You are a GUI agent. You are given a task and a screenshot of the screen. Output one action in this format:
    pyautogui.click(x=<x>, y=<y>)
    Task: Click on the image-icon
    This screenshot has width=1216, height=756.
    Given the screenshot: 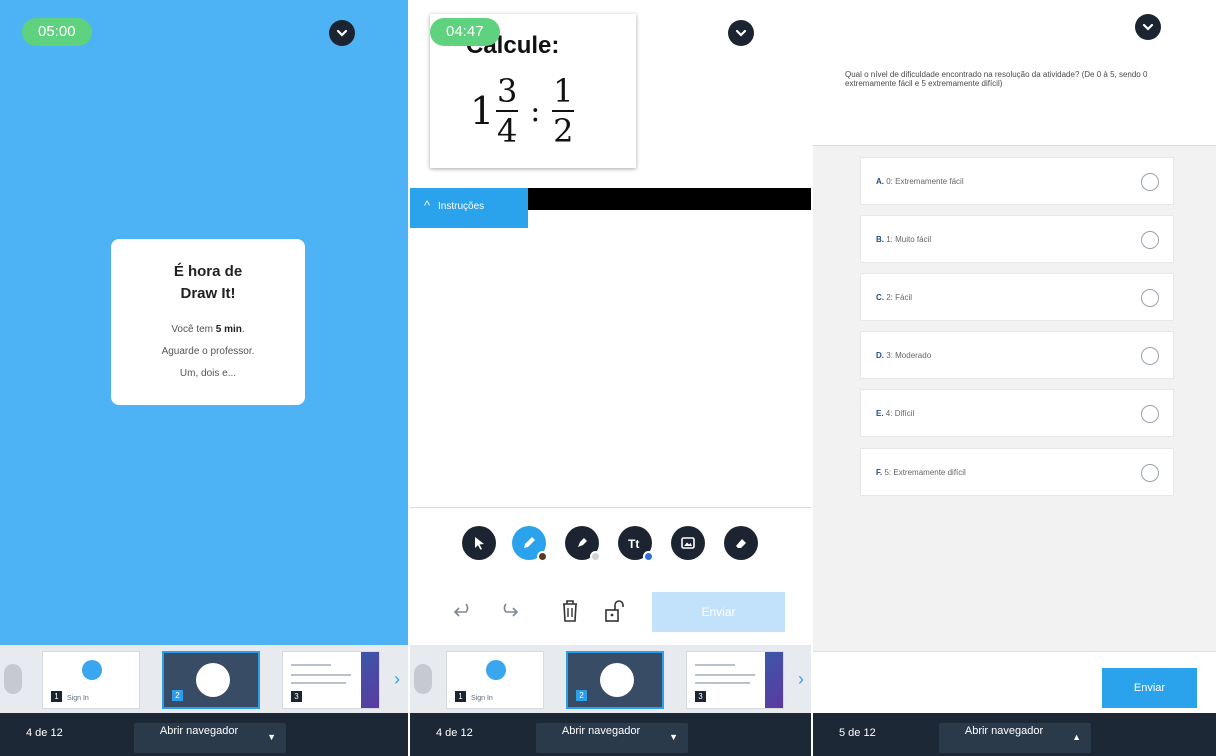 What is the action you would take?
    pyautogui.click(x=688, y=543)
    